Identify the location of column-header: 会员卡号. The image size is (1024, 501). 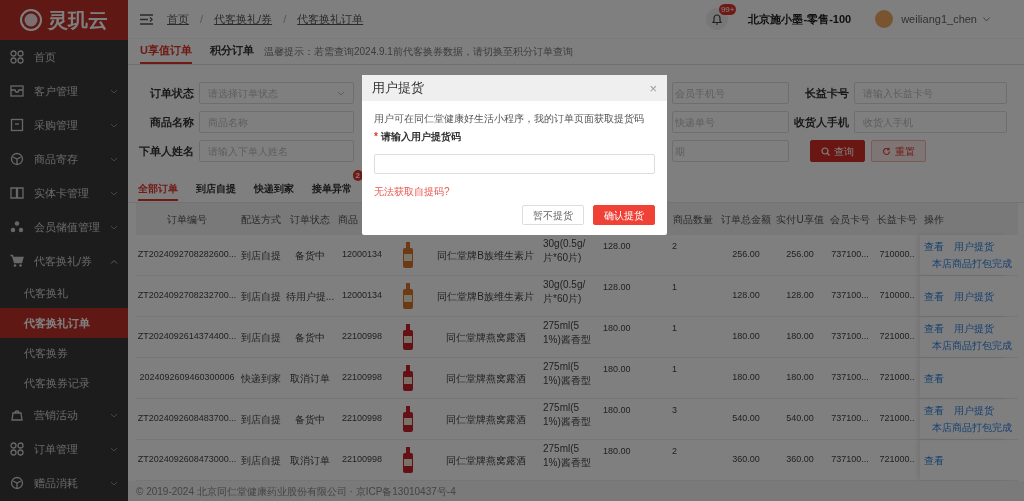
(850, 219).